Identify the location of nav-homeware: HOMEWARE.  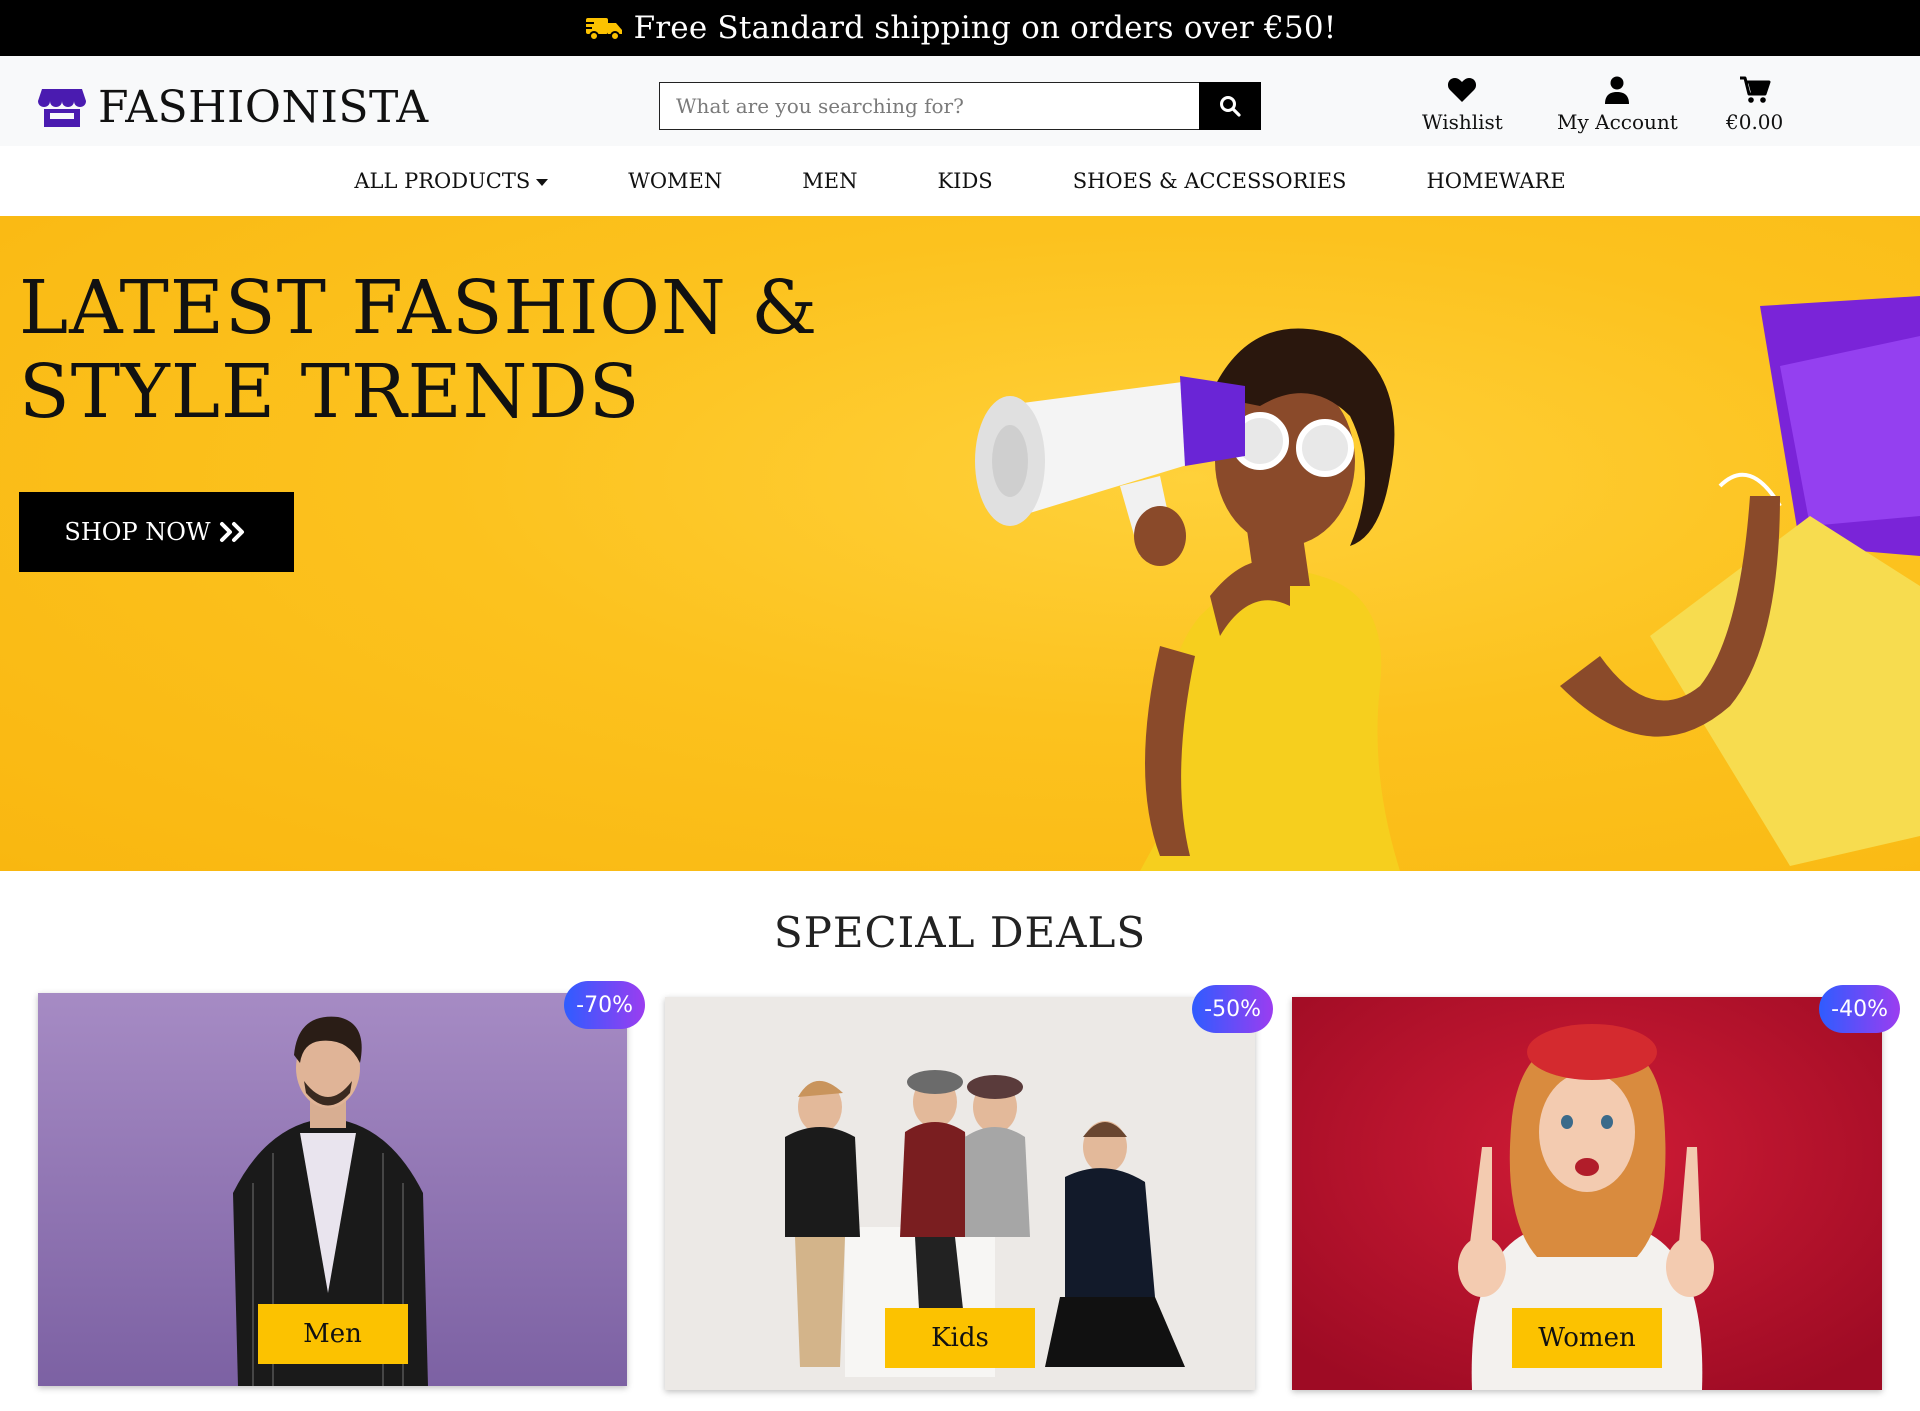
(1495, 181).